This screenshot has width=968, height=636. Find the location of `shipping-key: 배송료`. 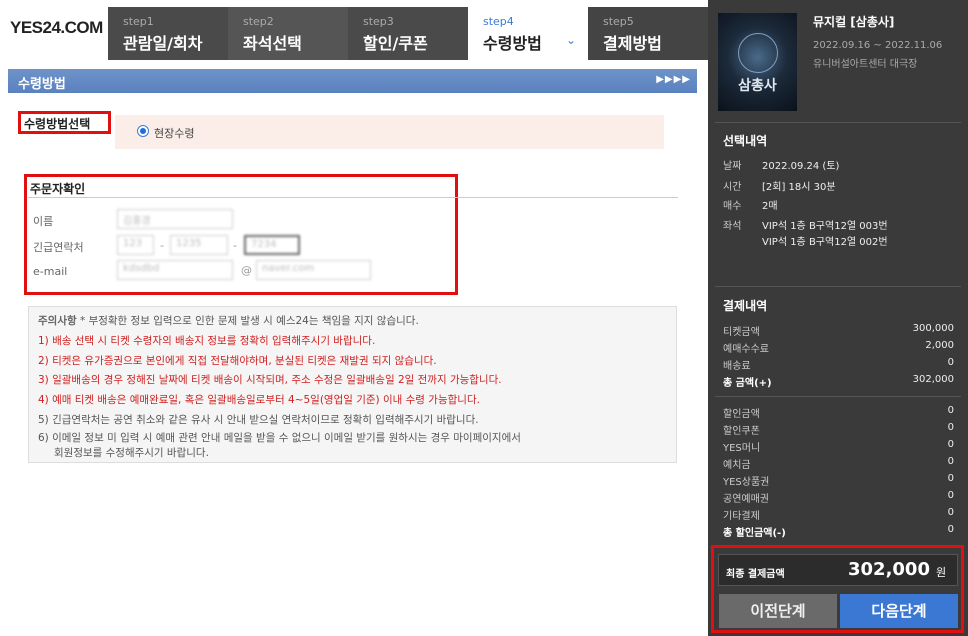

shipping-key: 배송료 is located at coordinates (737, 366).